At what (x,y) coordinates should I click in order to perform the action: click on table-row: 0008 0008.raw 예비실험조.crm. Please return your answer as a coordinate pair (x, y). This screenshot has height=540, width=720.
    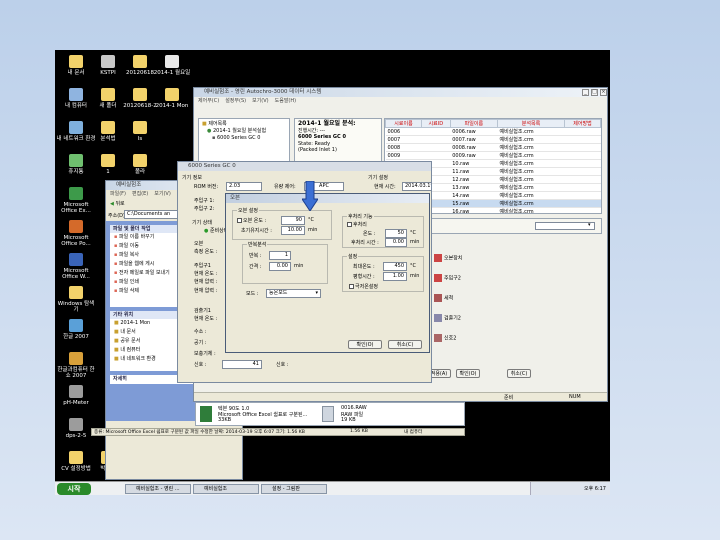
    Looking at the image, I should click on (493, 147).